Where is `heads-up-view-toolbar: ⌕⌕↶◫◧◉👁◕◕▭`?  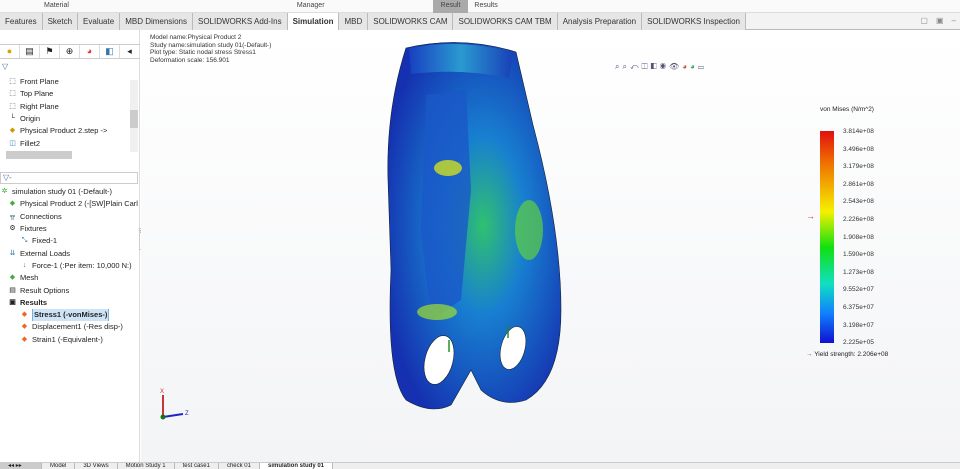 heads-up-view-toolbar: ⌕⌕↶◫◧◉👁◕◕▭ is located at coordinates (661, 67).